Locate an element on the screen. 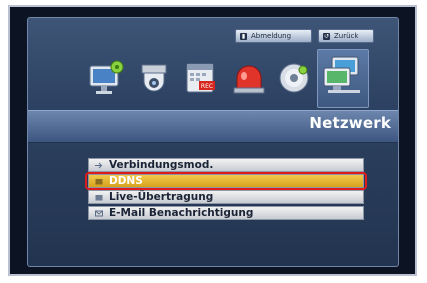 The image size is (427, 283). selection-highlight is located at coordinates (226, 181).